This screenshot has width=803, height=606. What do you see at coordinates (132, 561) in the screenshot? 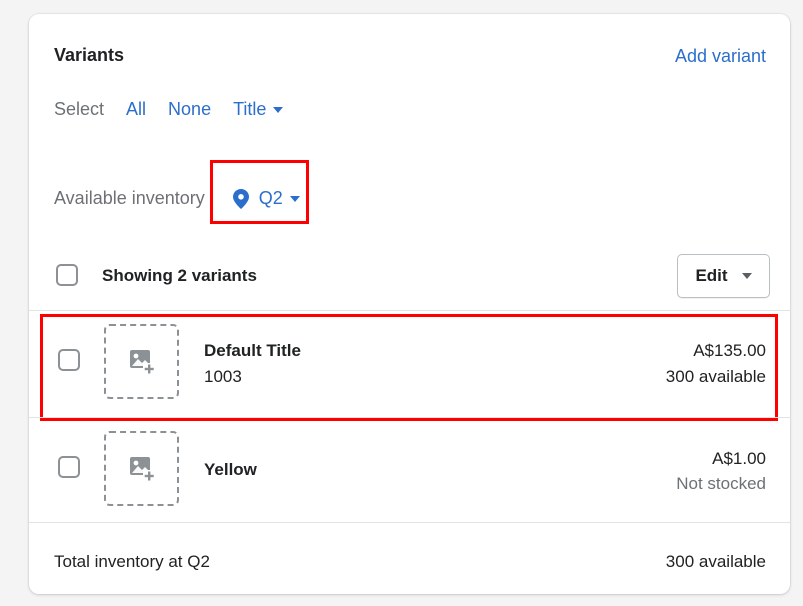
I see `total-inventory-label: Total inventory at Q2` at bounding box center [132, 561].